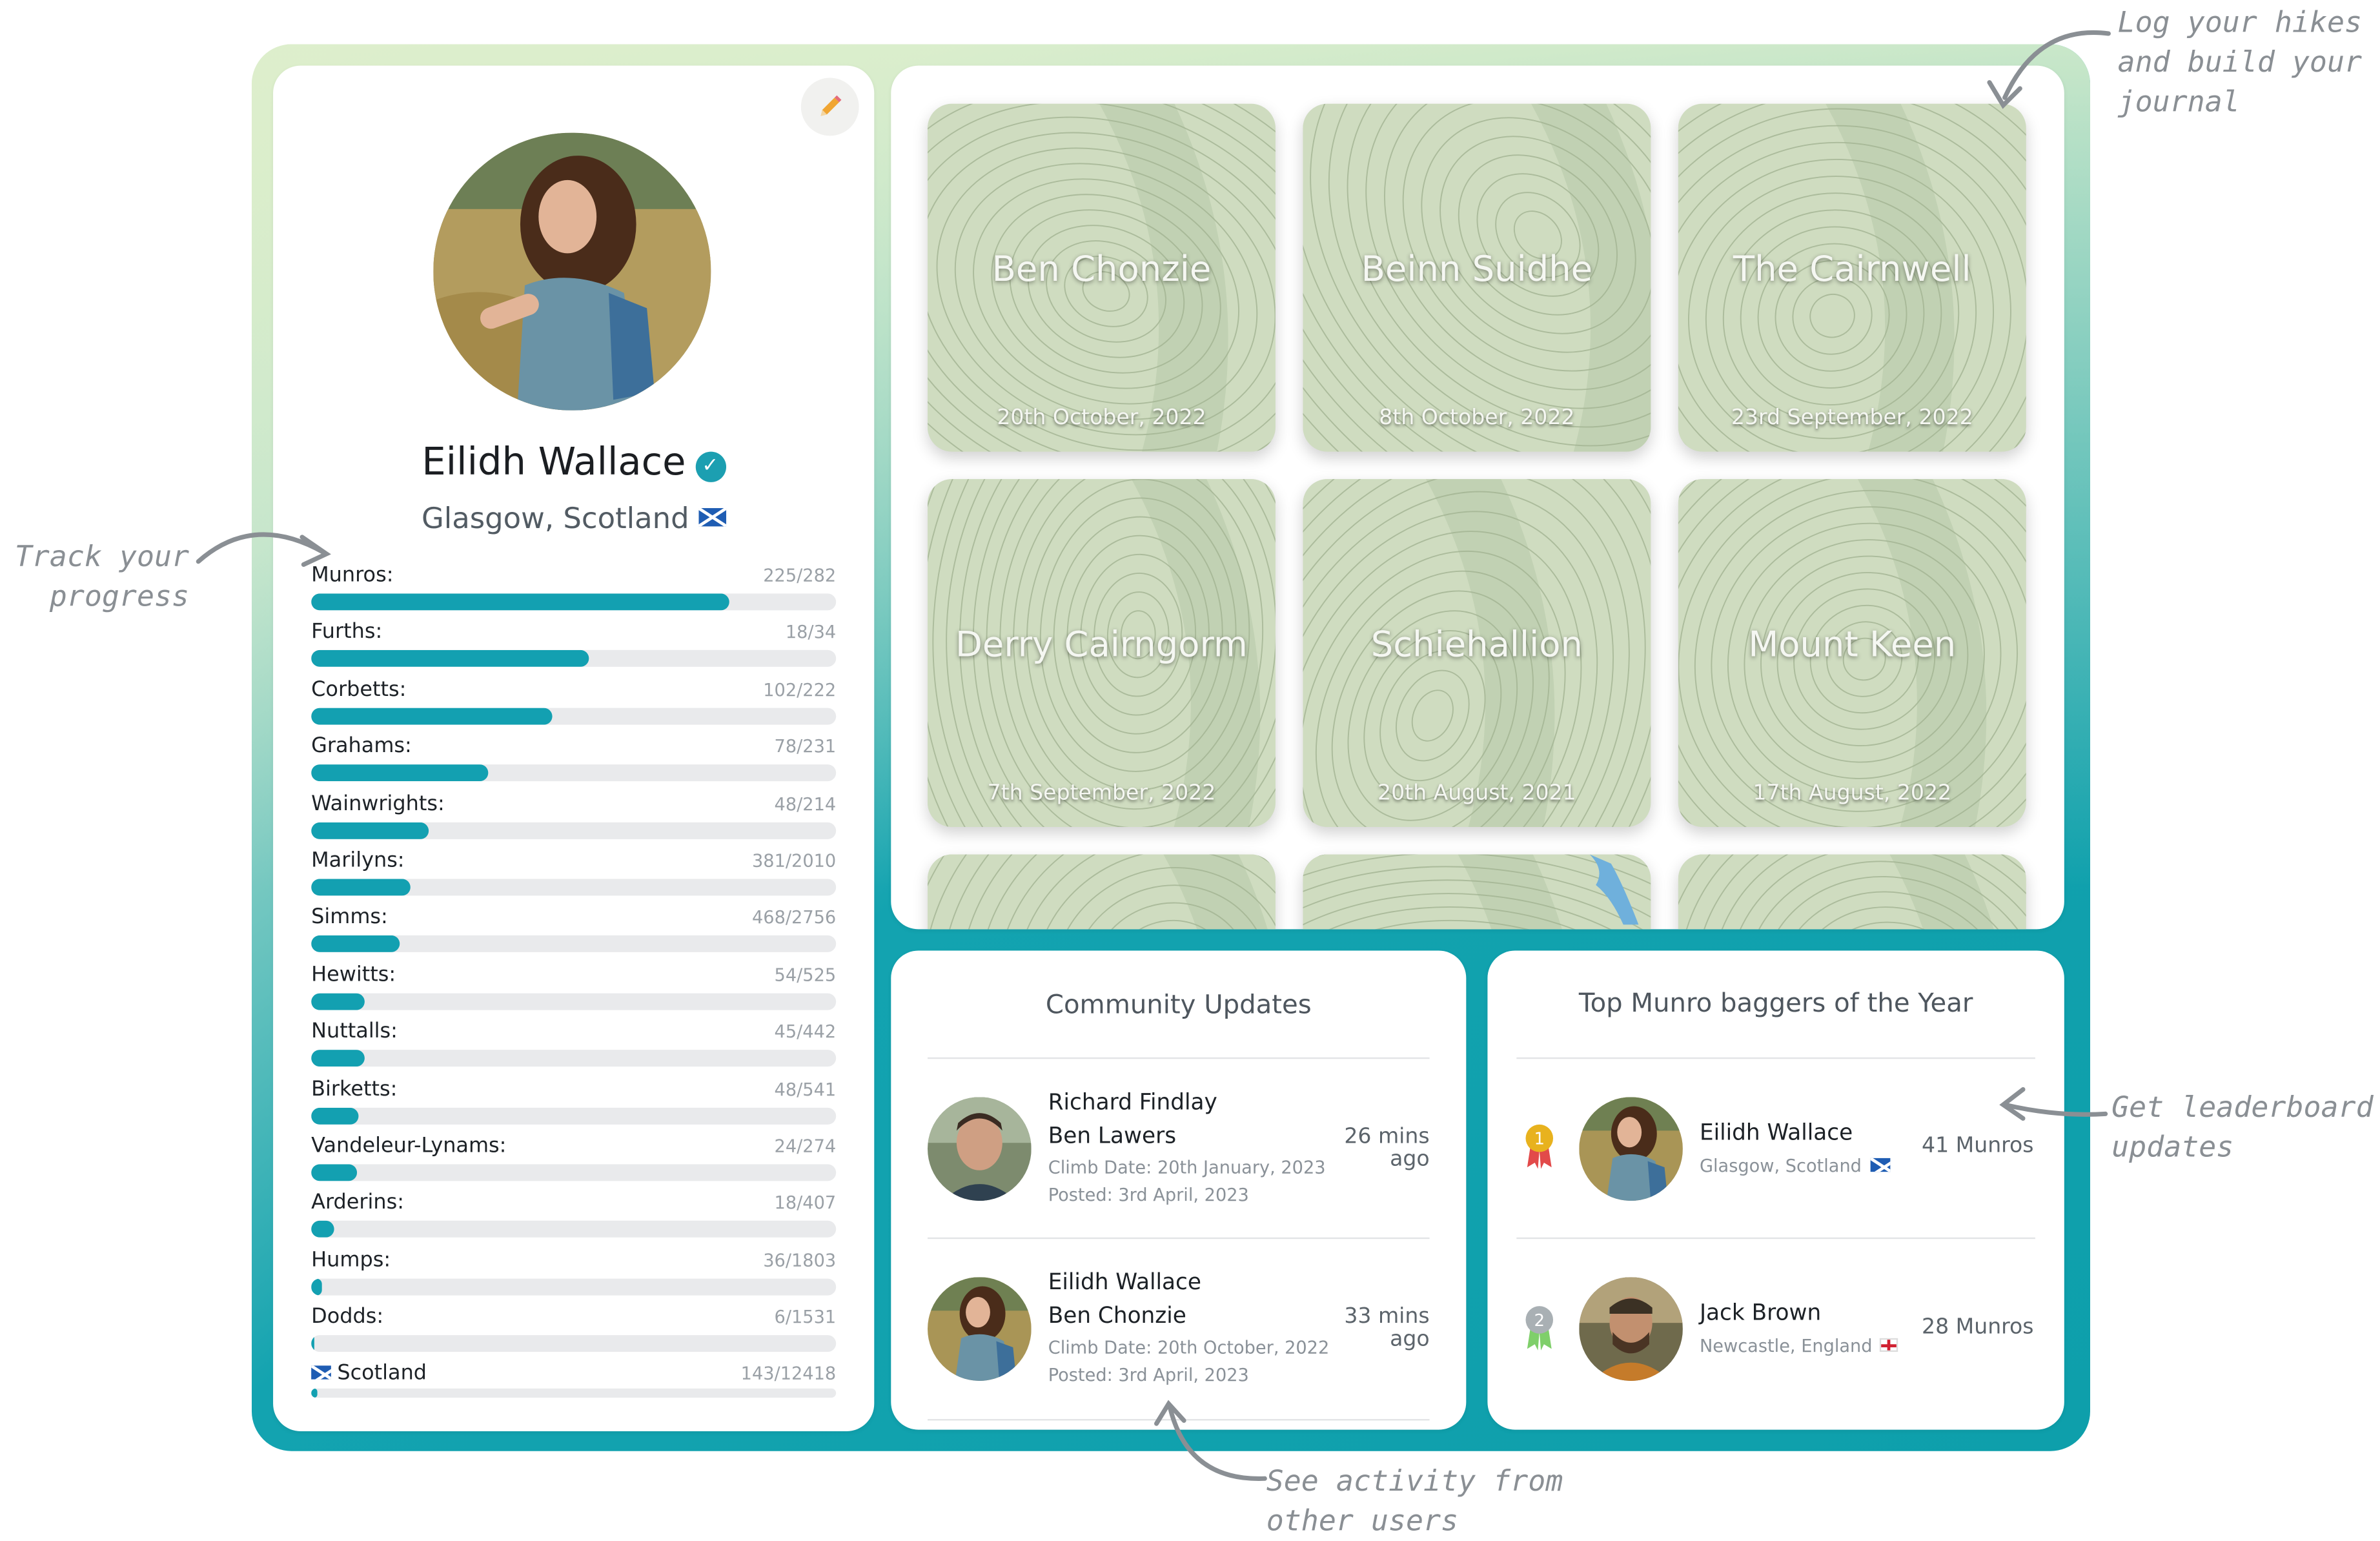  I want to click on hike-tile: Schiehallion 20th August, 2021, so click(1477, 653).